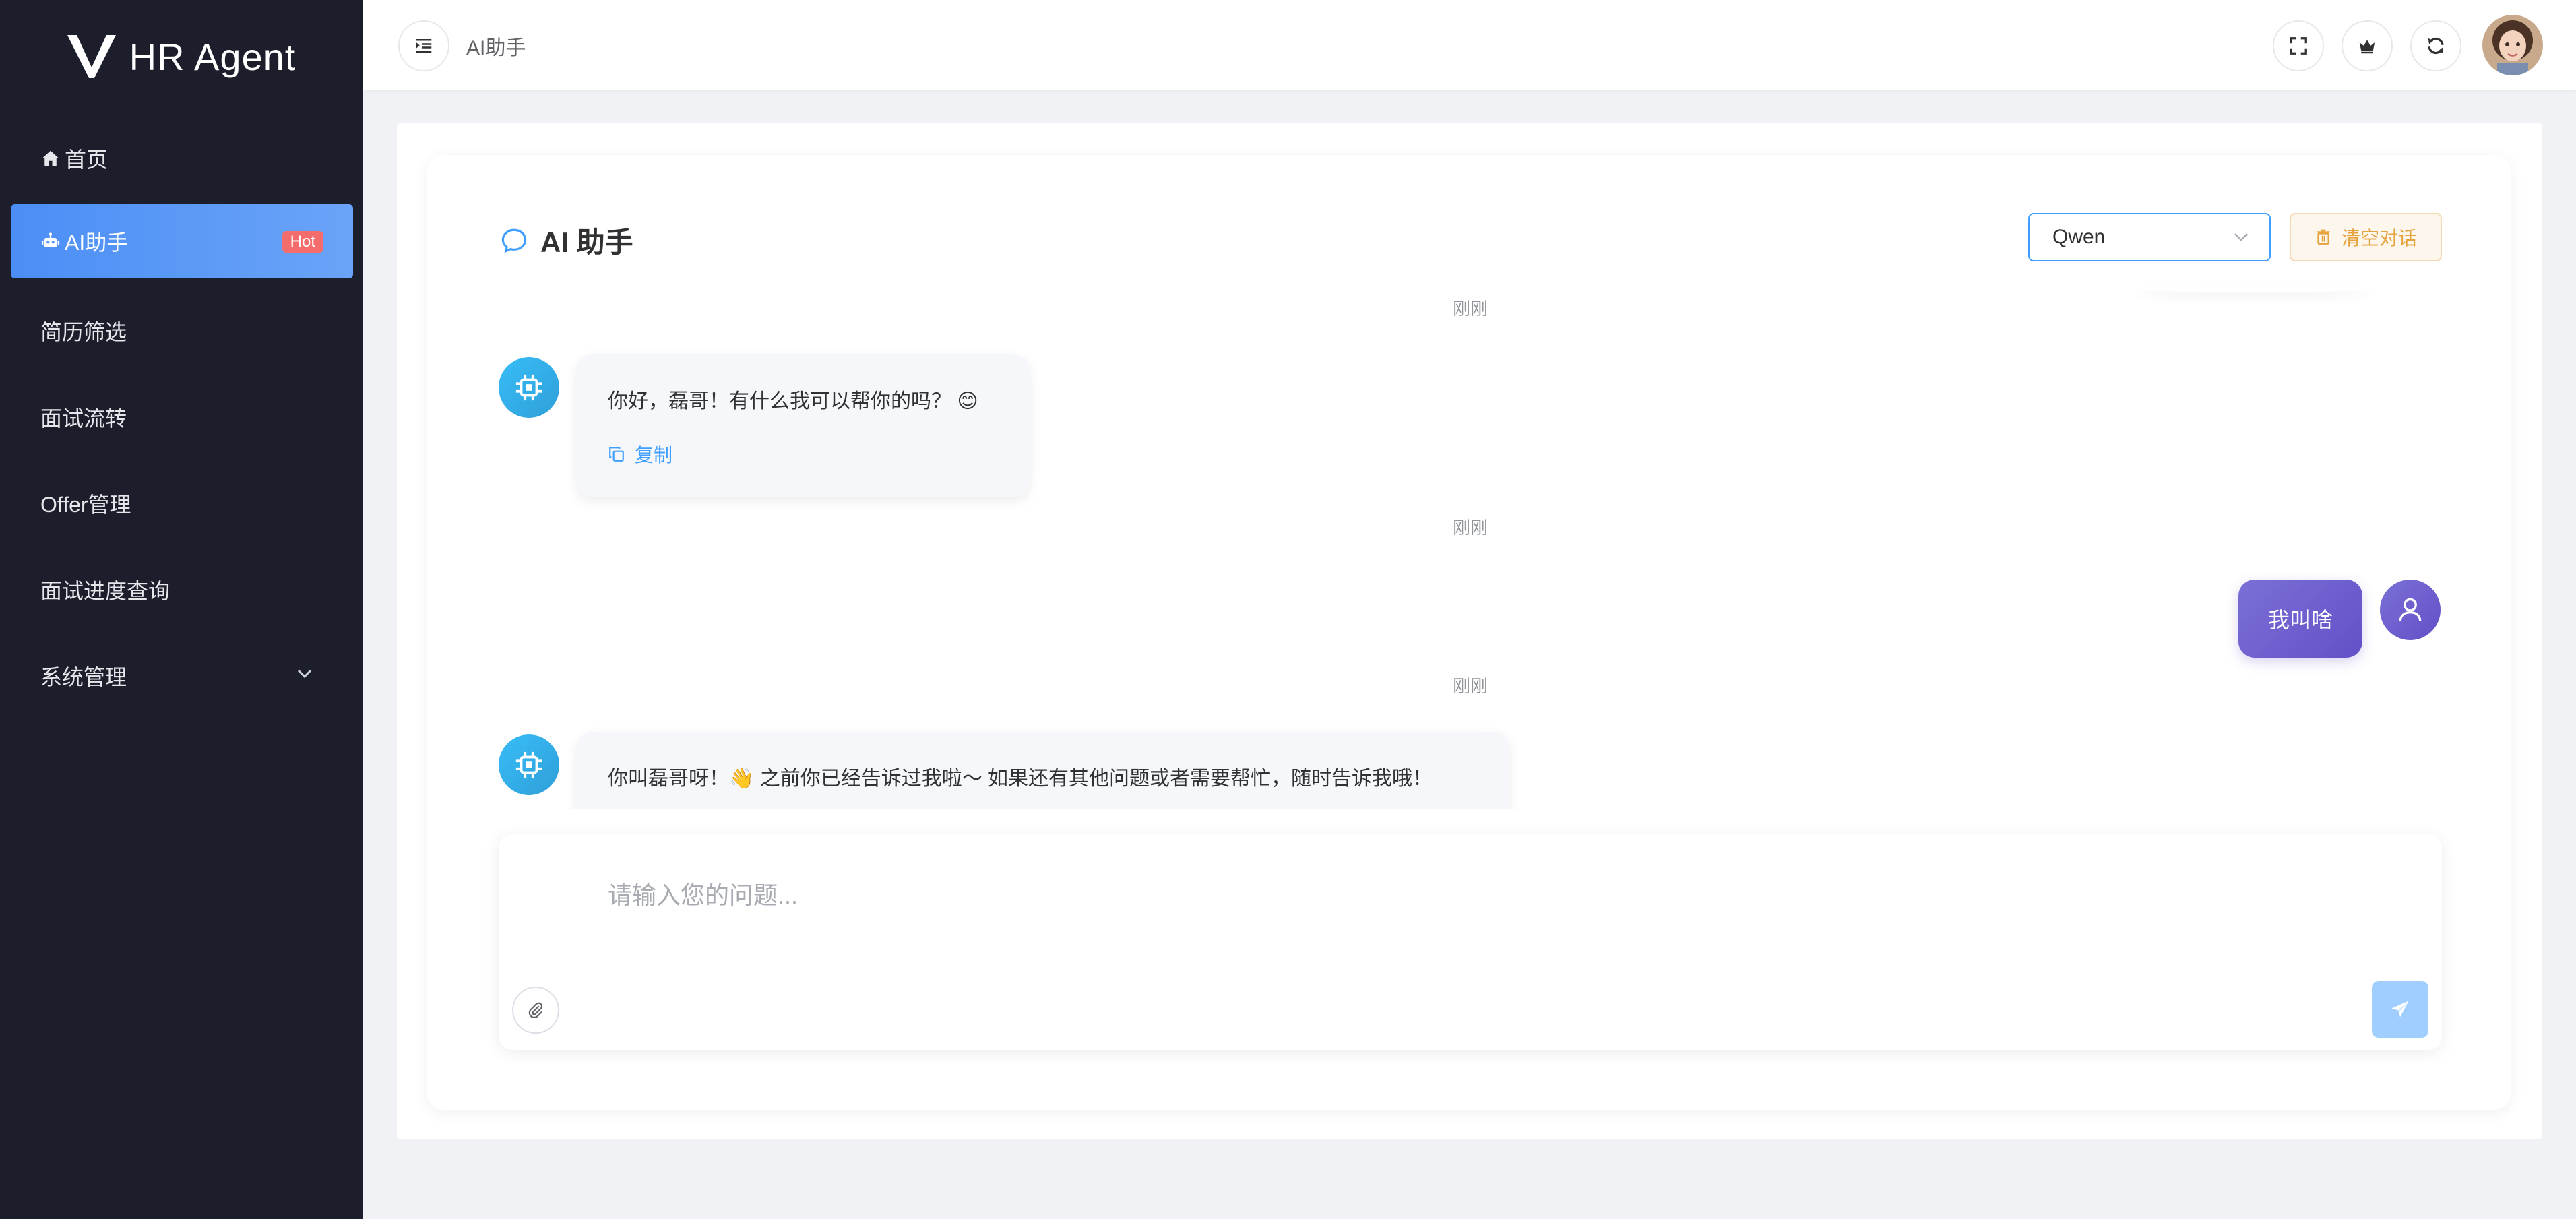 This screenshot has width=2576, height=1219. Describe the element at coordinates (182, 158) in the screenshot. I see `sidebar-item-home: 首页` at that location.